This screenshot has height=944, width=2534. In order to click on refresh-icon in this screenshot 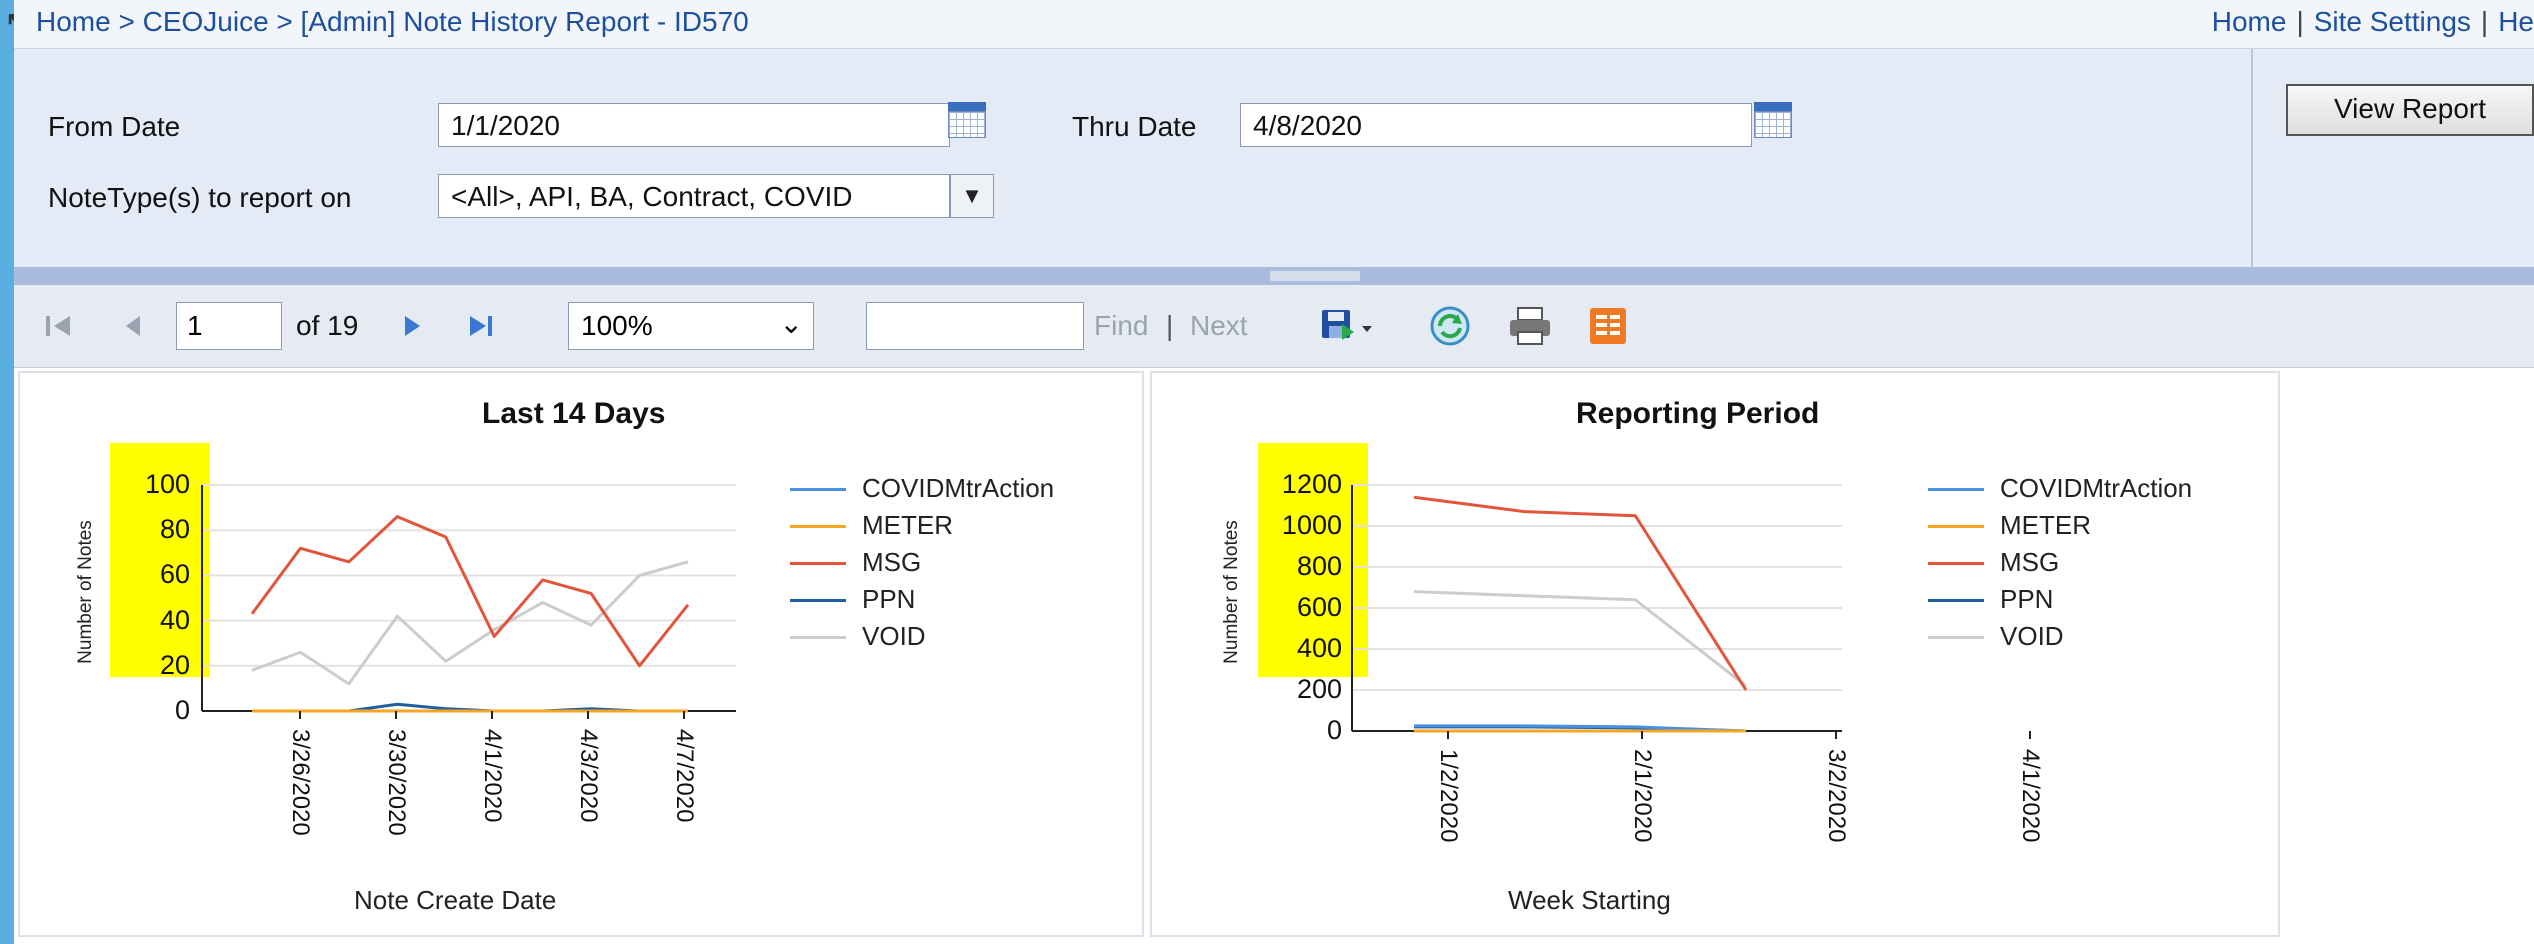, I will do `click(1450, 326)`.